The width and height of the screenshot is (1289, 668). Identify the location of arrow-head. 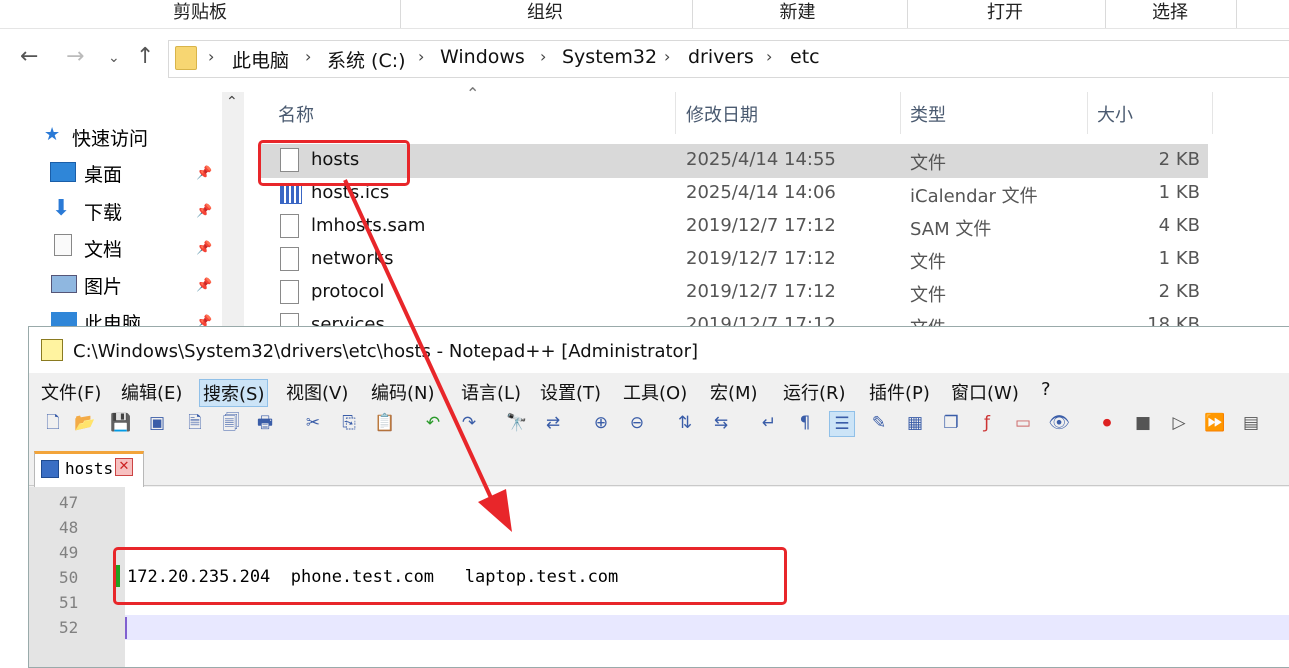
(495, 510).